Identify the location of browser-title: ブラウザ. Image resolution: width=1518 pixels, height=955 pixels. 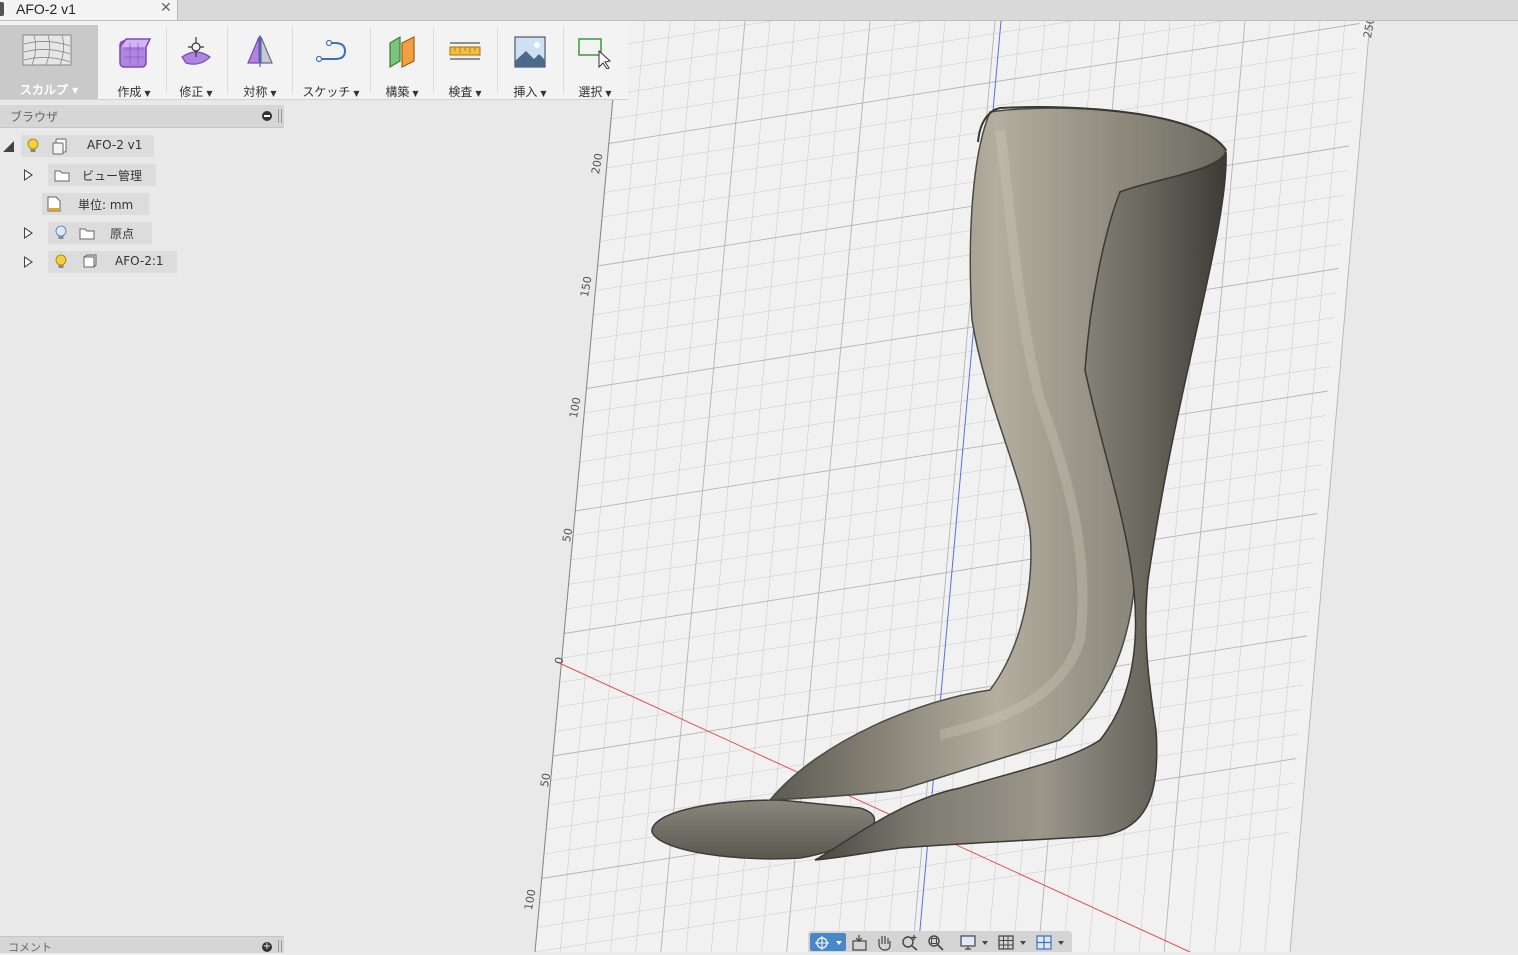
(34, 117).